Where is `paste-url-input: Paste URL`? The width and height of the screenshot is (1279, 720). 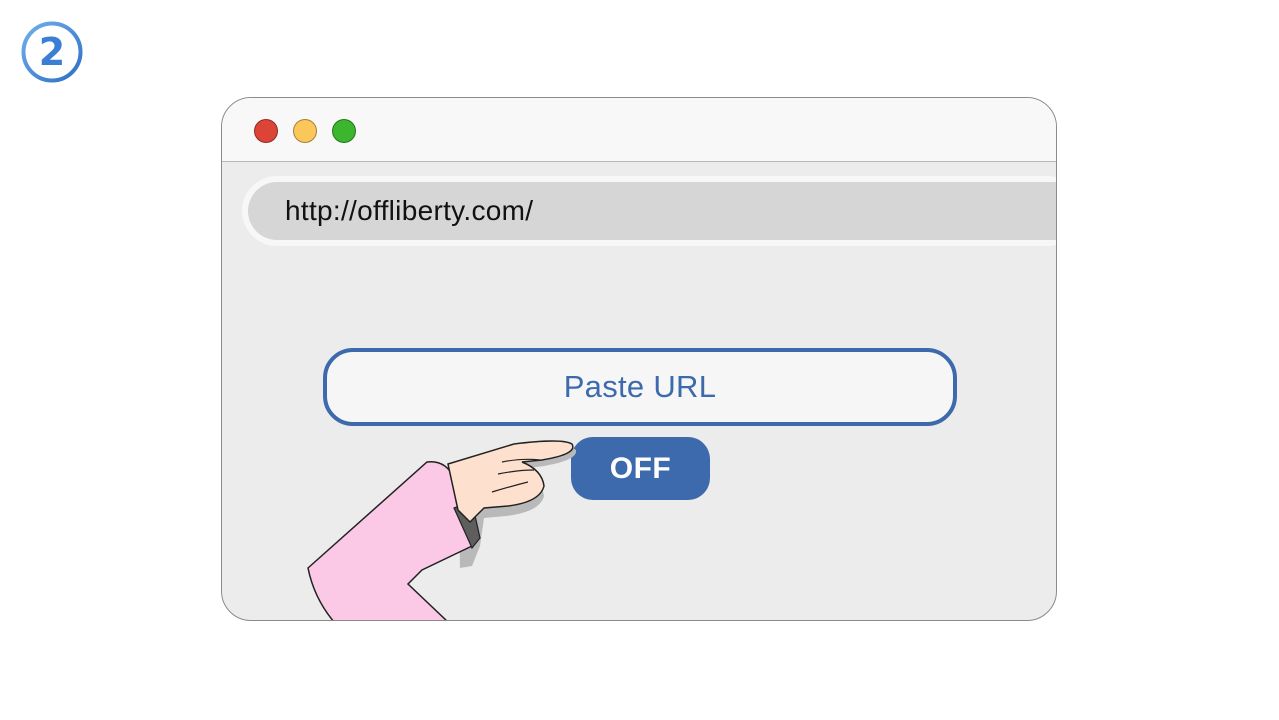 paste-url-input: Paste URL is located at coordinates (640, 387).